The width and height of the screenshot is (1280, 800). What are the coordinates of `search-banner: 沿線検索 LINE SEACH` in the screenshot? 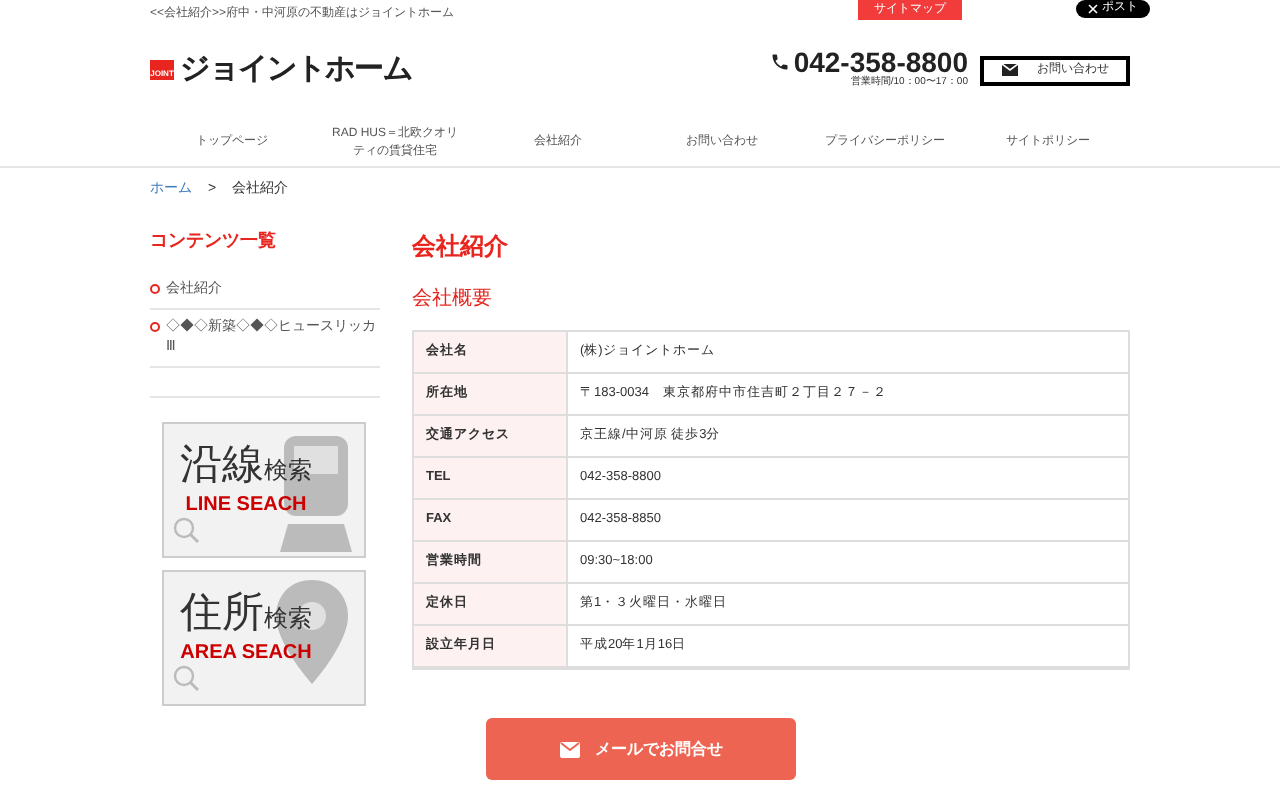 It's located at (264, 489).